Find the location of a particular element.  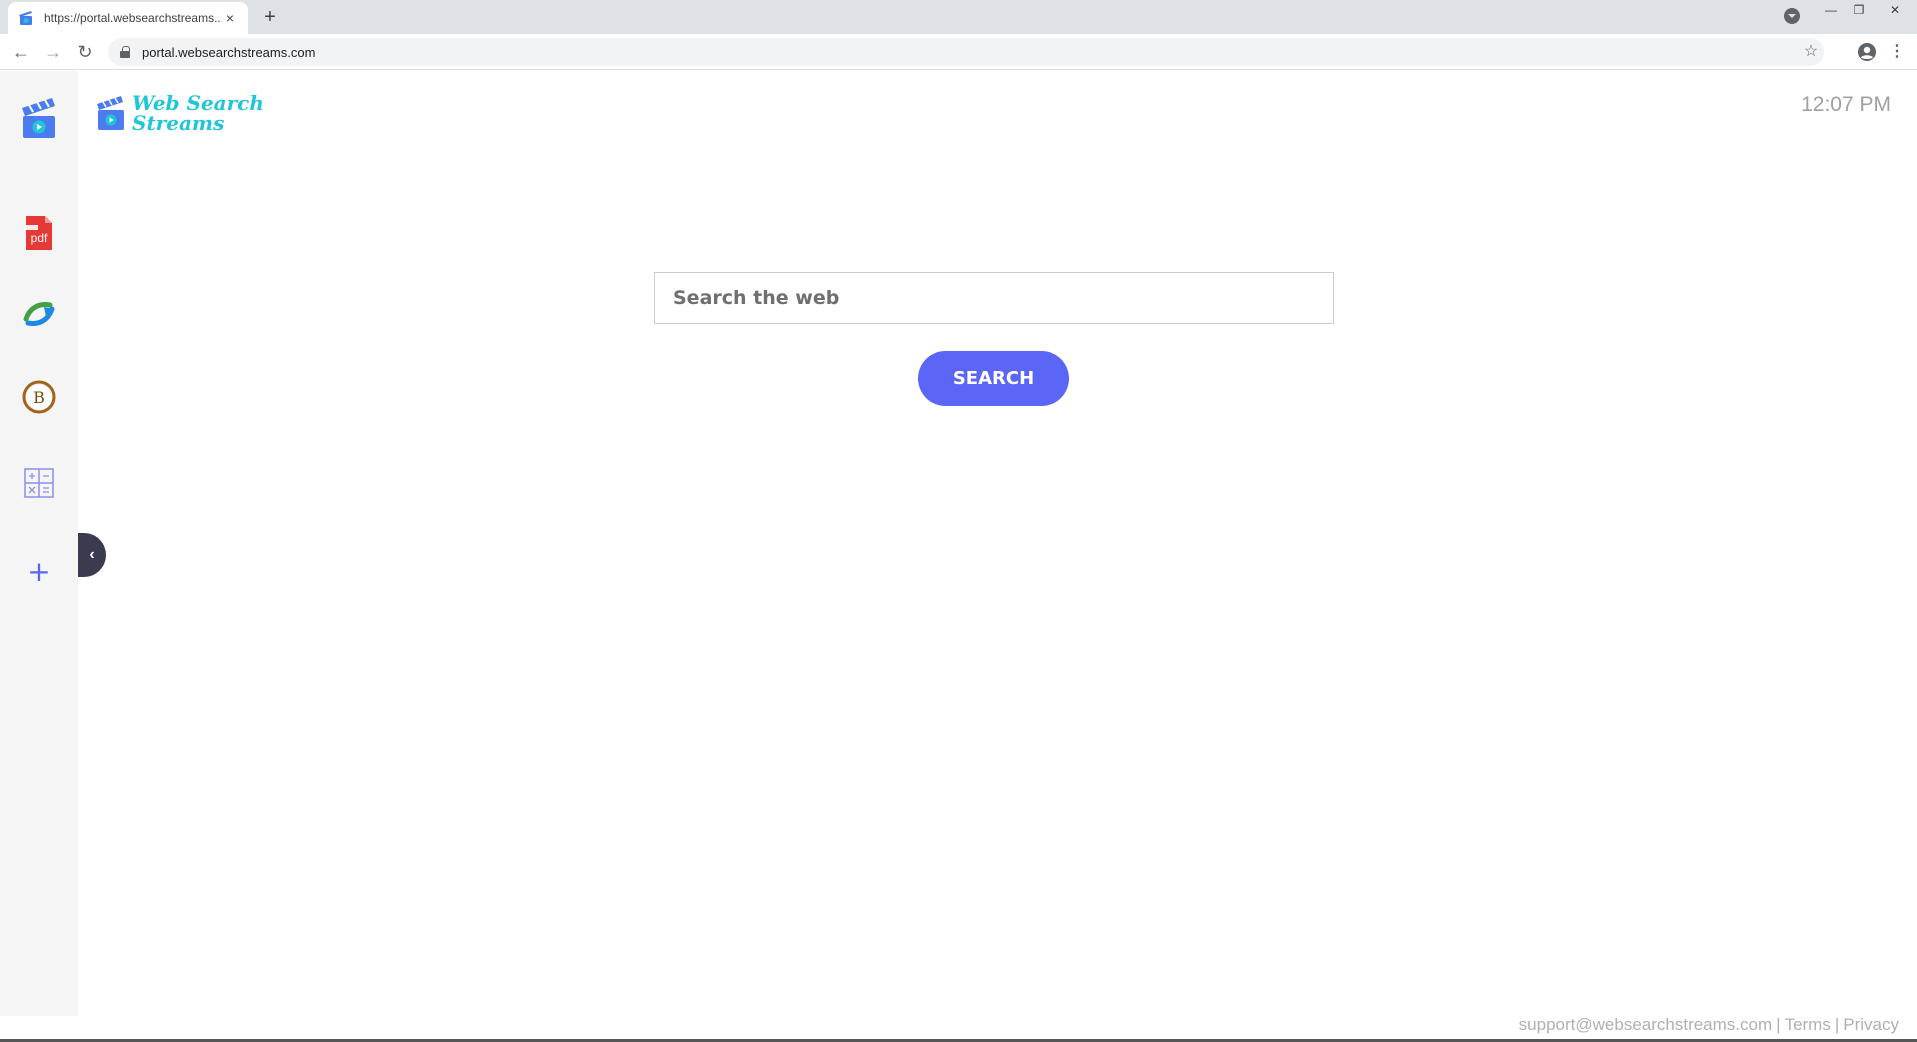

browser-toolbar: ← → ↻ portal.websearchstreams.com ☆ ⋮ is located at coordinates (958, 52).